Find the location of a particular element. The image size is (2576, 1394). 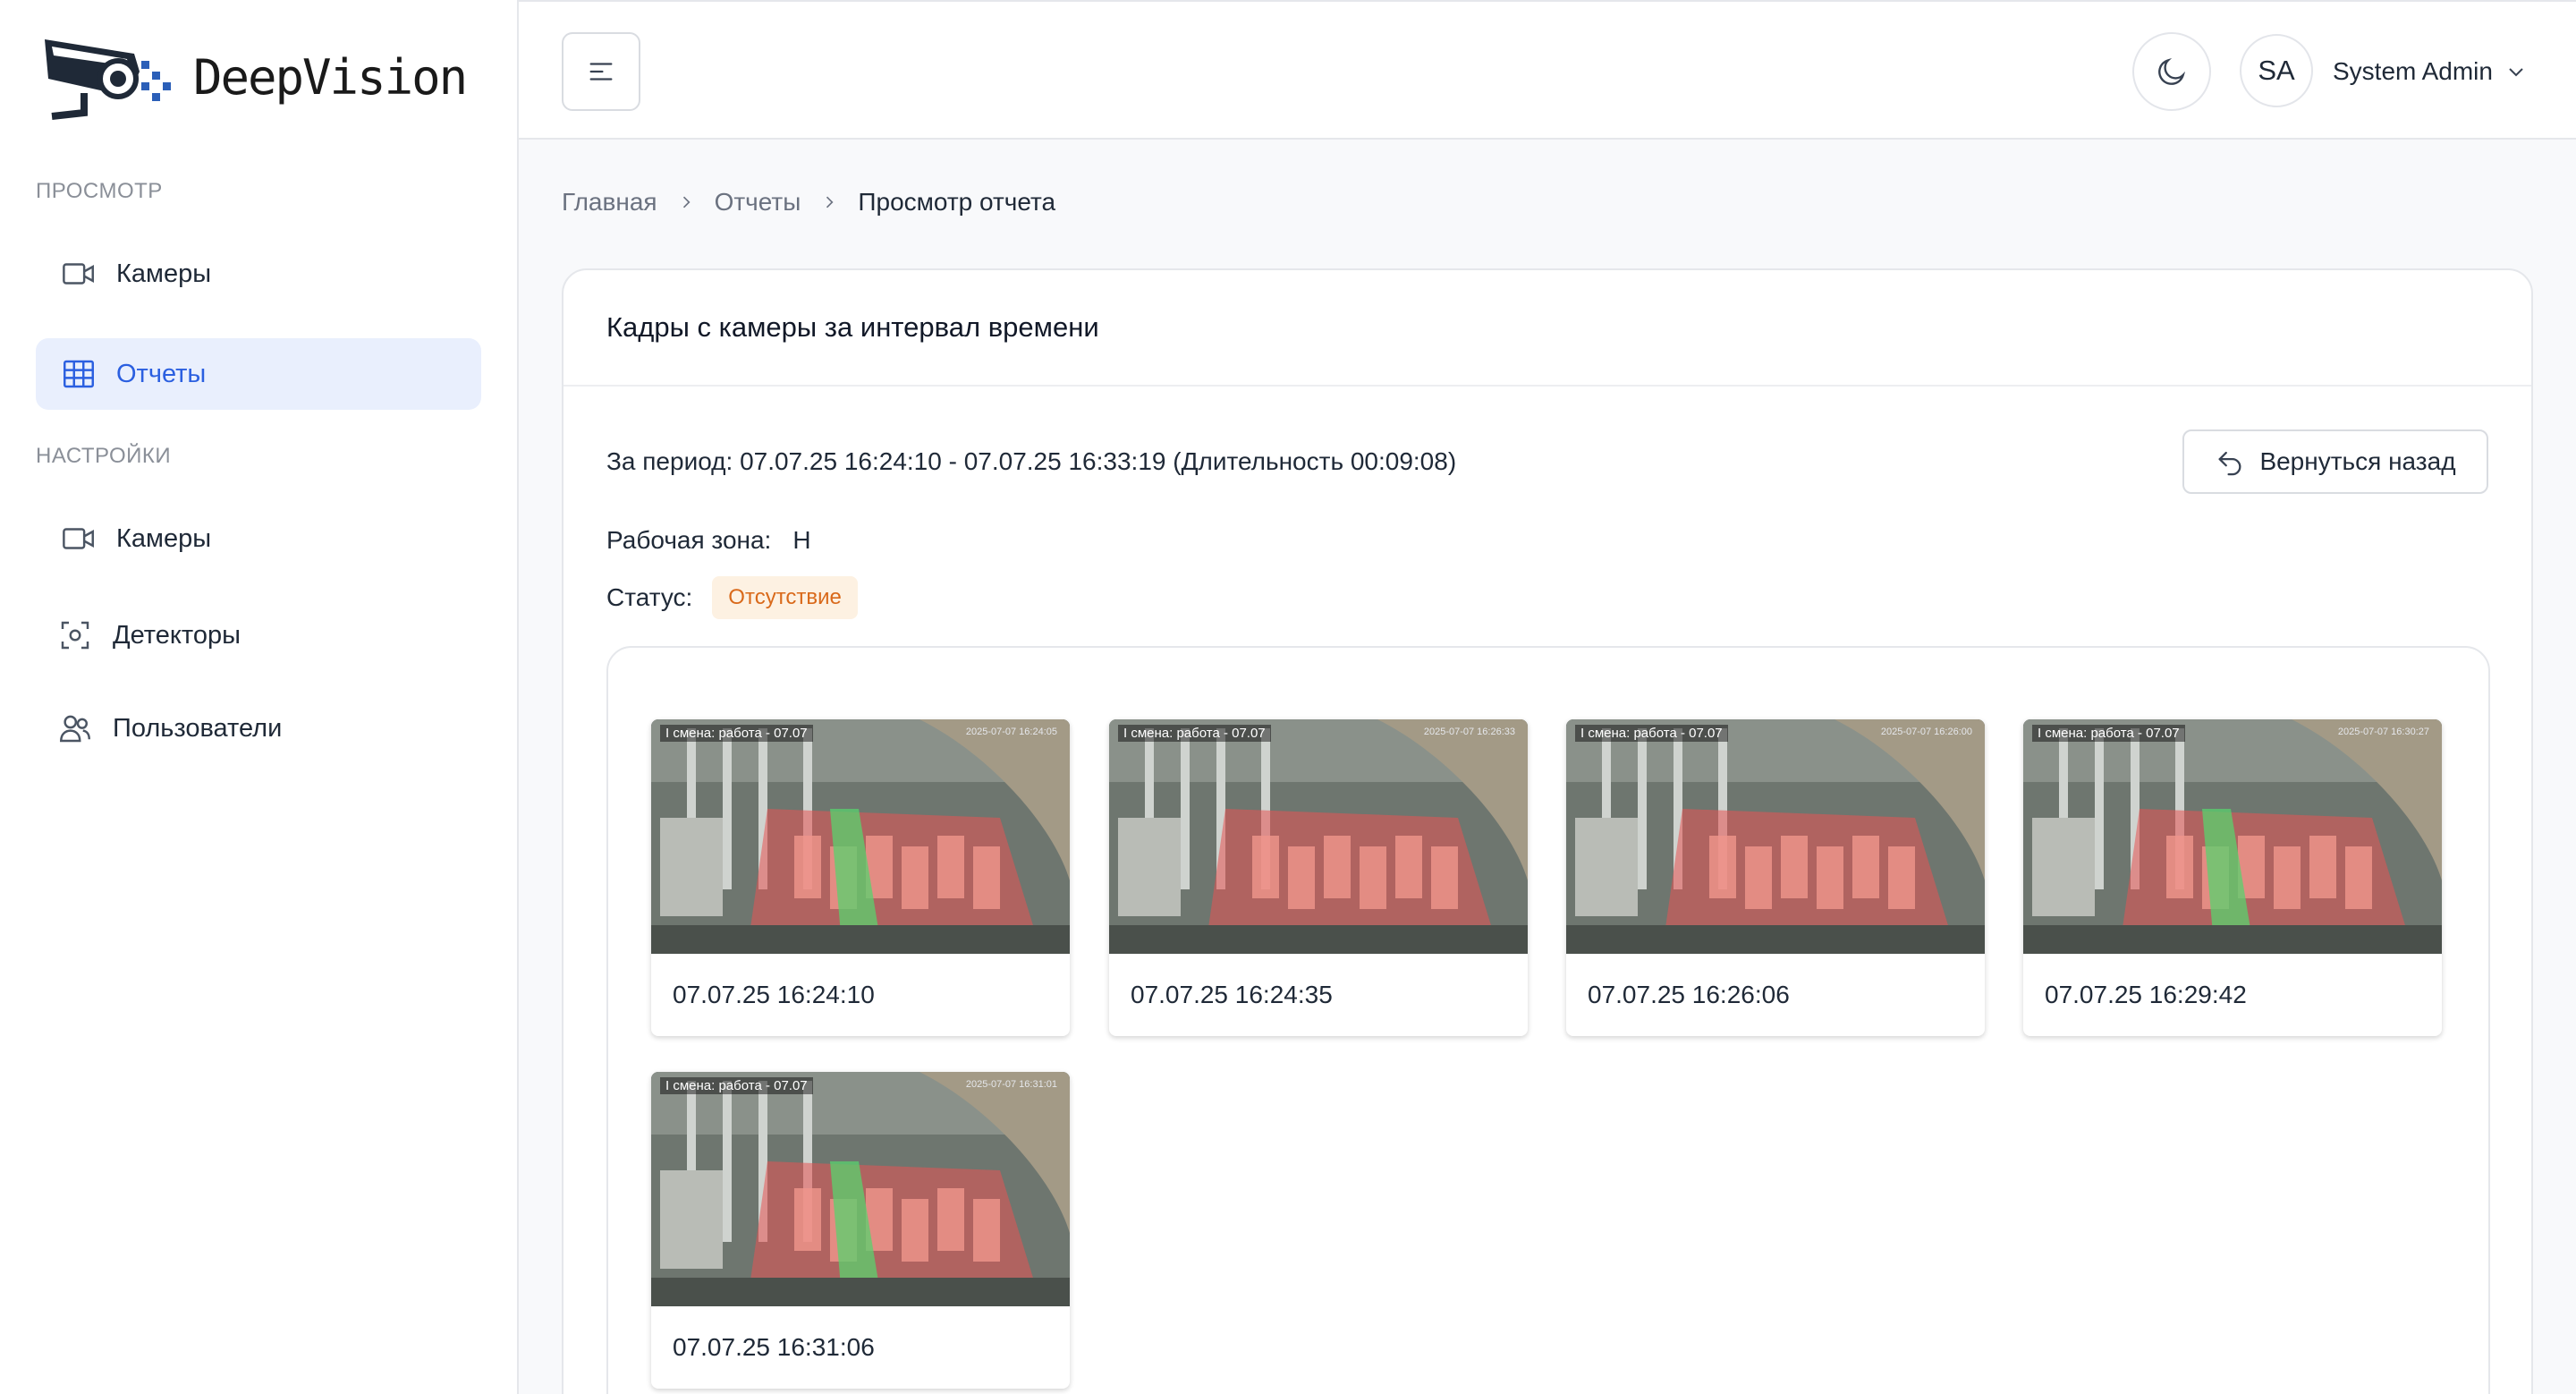

focus-icon is located at coordinates (75, 635).